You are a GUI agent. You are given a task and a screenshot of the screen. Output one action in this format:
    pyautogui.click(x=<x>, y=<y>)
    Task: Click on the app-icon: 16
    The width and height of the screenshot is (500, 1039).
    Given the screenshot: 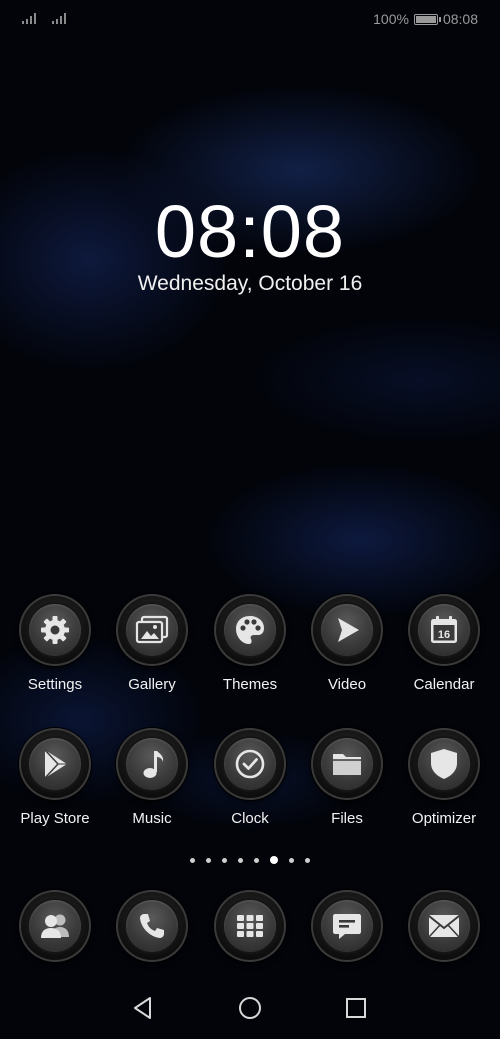 What is the action you would take?
    pyautogui.click(x=444, y=630)
    